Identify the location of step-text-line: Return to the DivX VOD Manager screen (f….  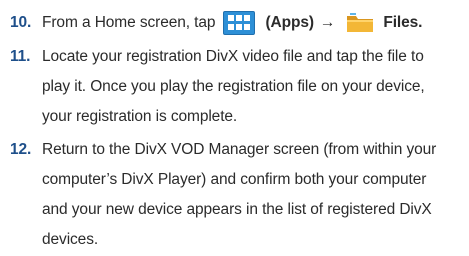
(239, 149).